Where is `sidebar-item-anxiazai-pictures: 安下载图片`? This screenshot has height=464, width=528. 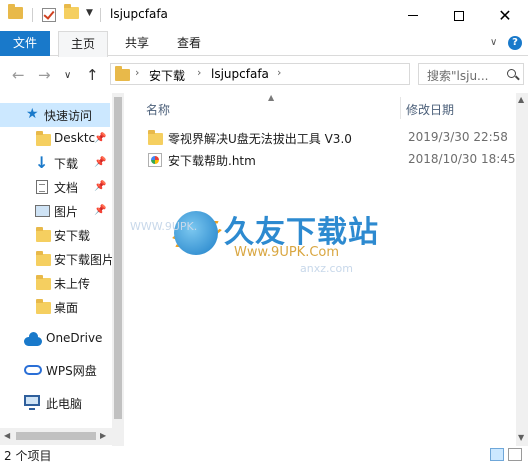 sidebar-item-anxiazai-pictures: 安下载图片 is located at coordinates (57, 259).